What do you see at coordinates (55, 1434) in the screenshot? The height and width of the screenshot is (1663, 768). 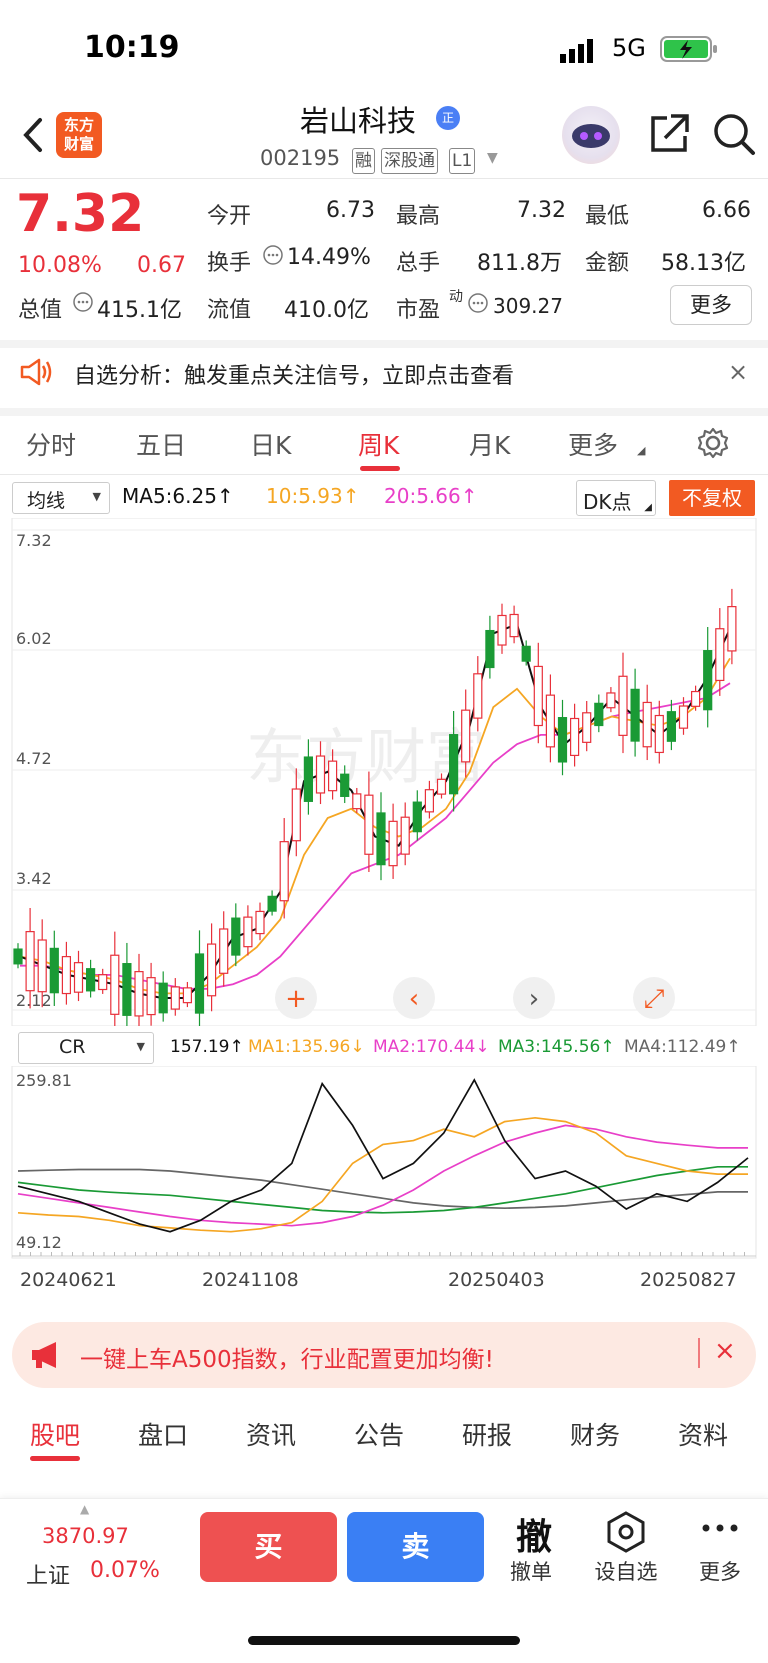 I see `tab-forum: 股吧` at bounding box center [55, 1434].